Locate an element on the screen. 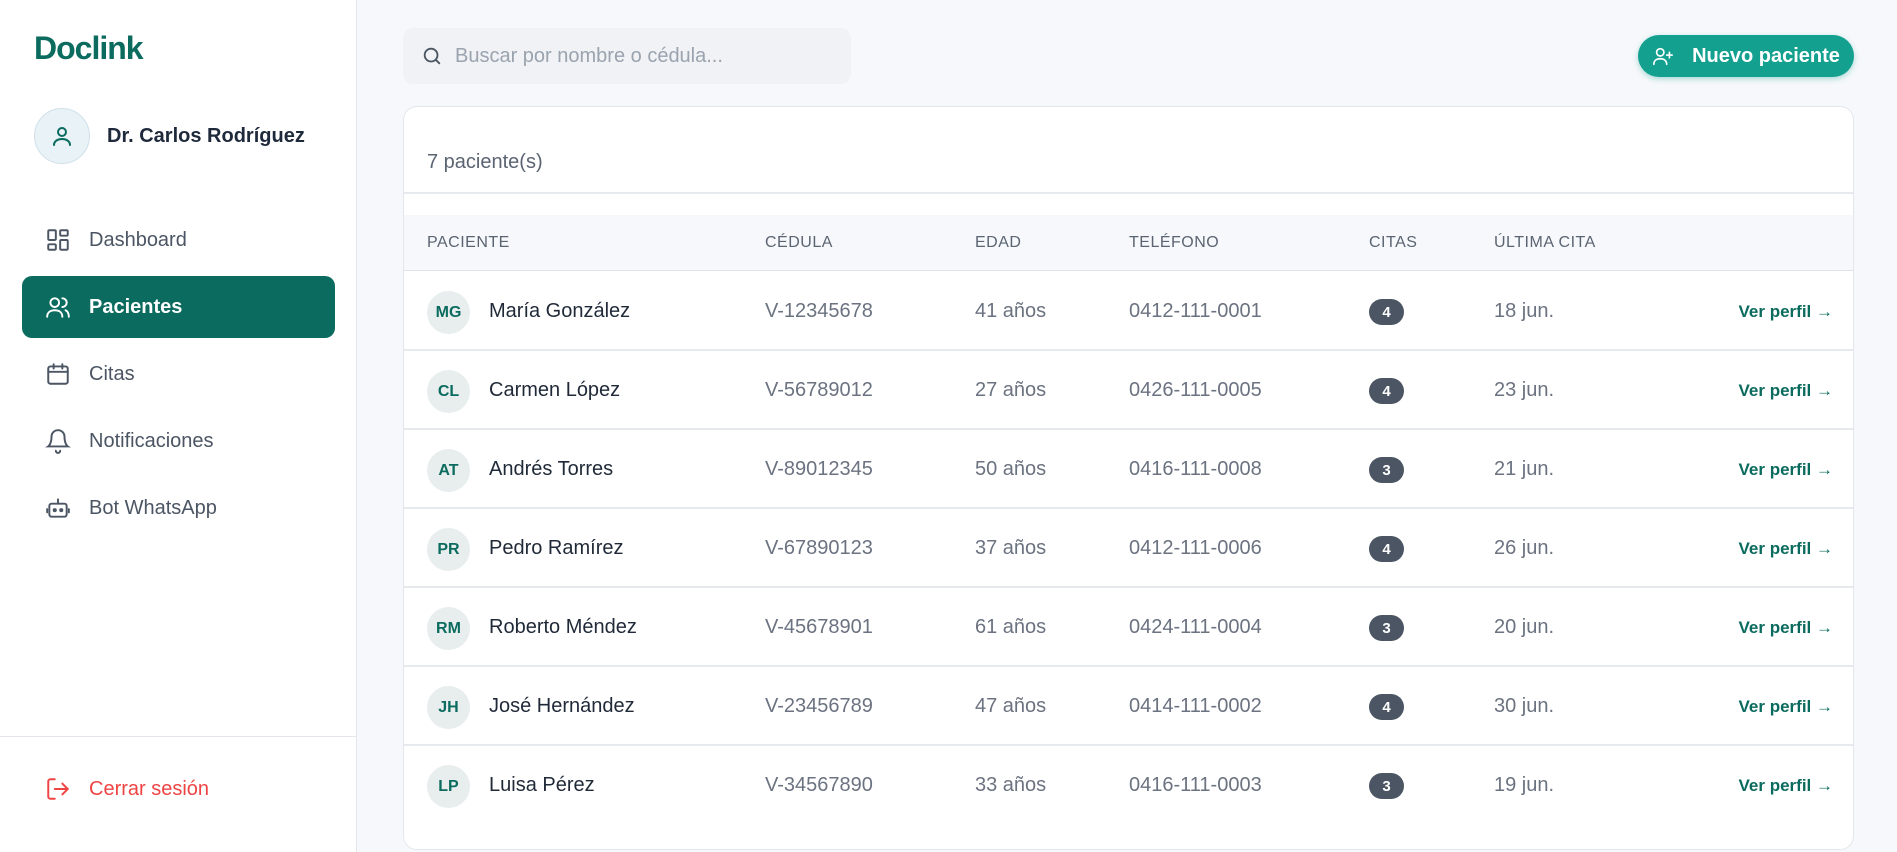  patient-cedula: V-34567890 is located at coordinates (819, 785).